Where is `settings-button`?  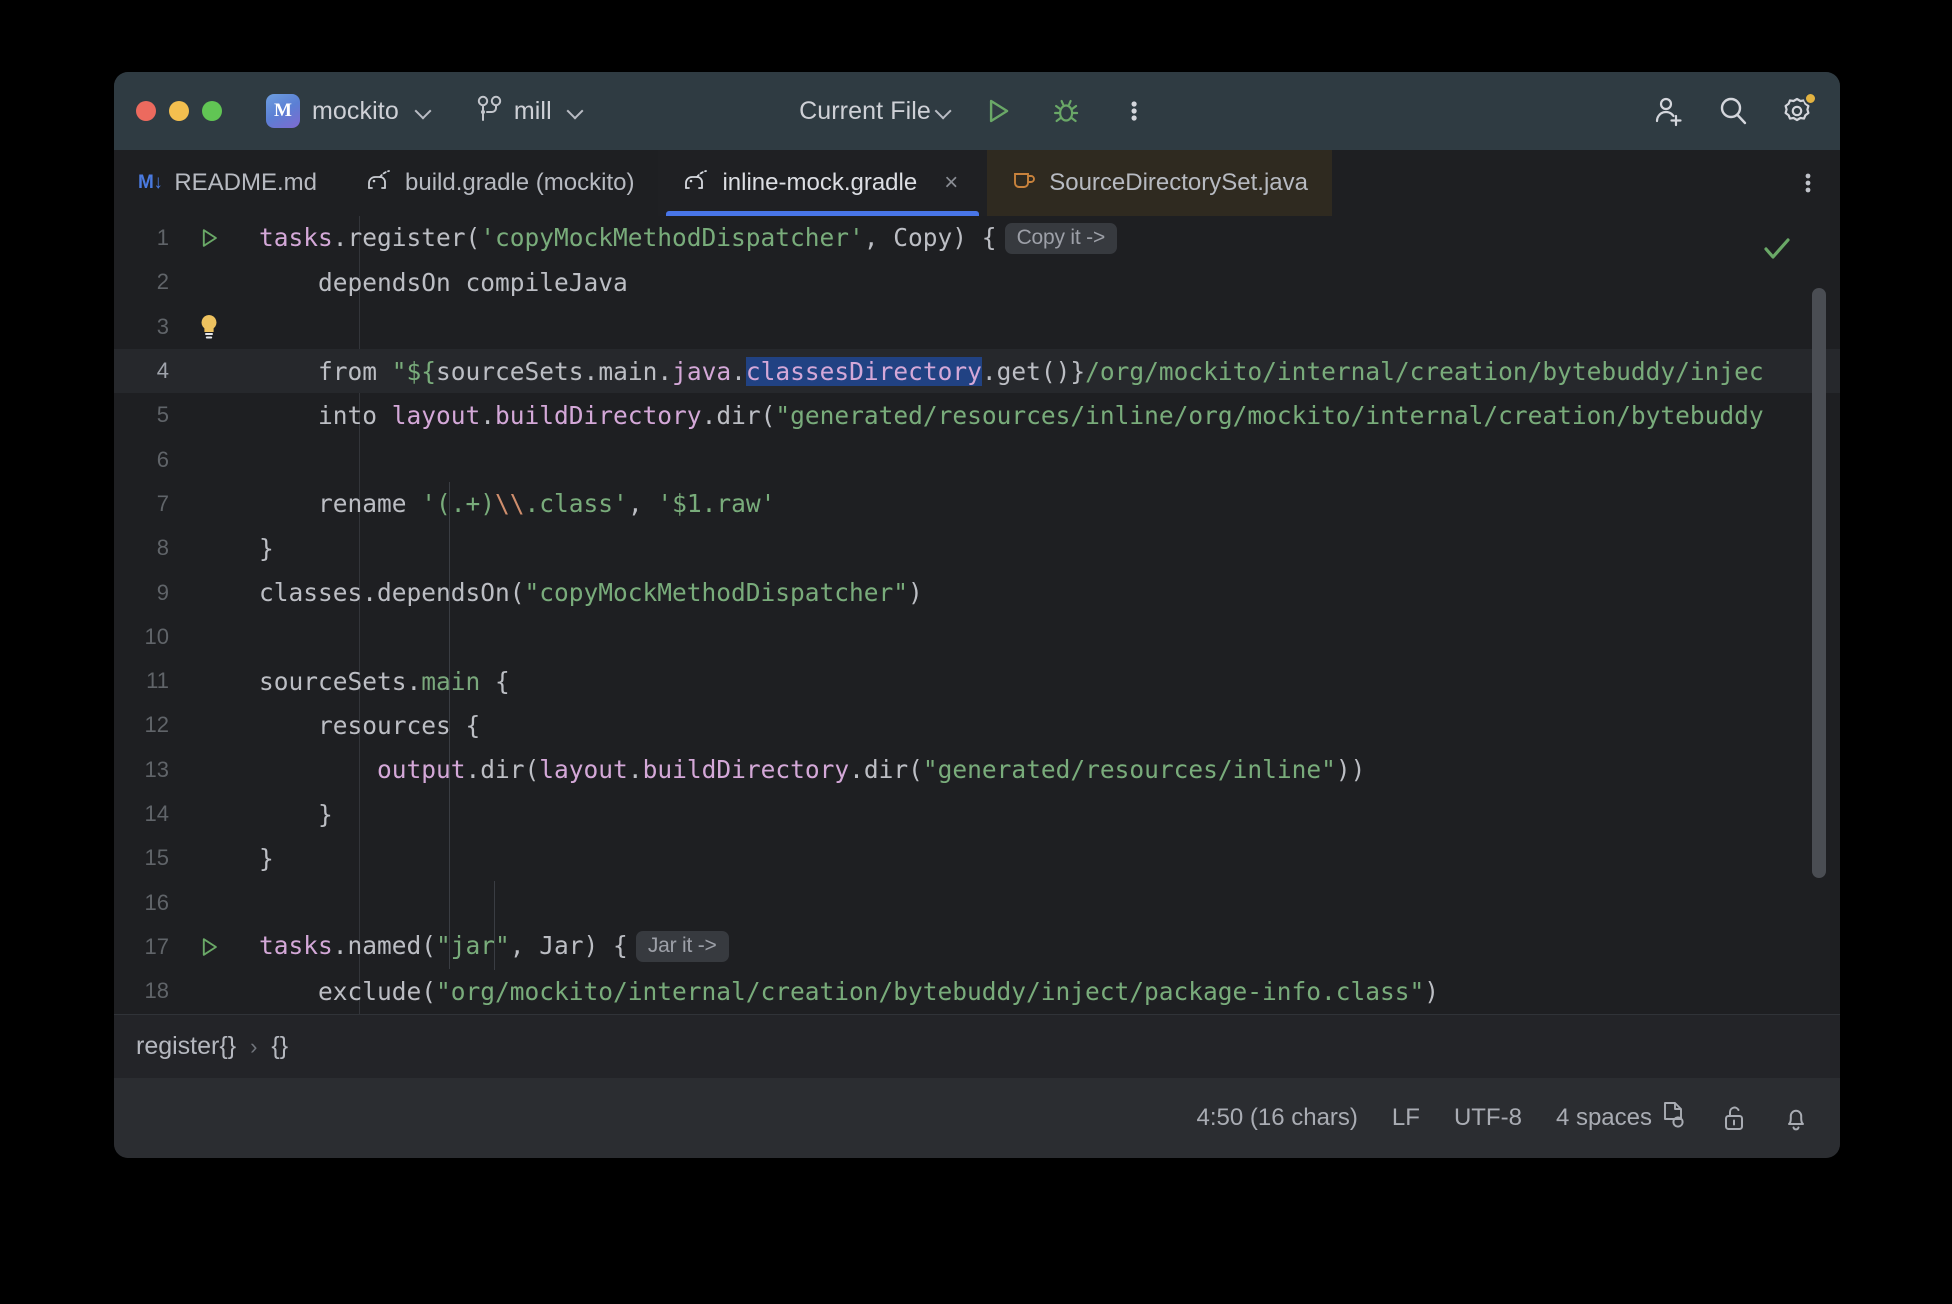
settings-button is located at coordinates (1797, 111).